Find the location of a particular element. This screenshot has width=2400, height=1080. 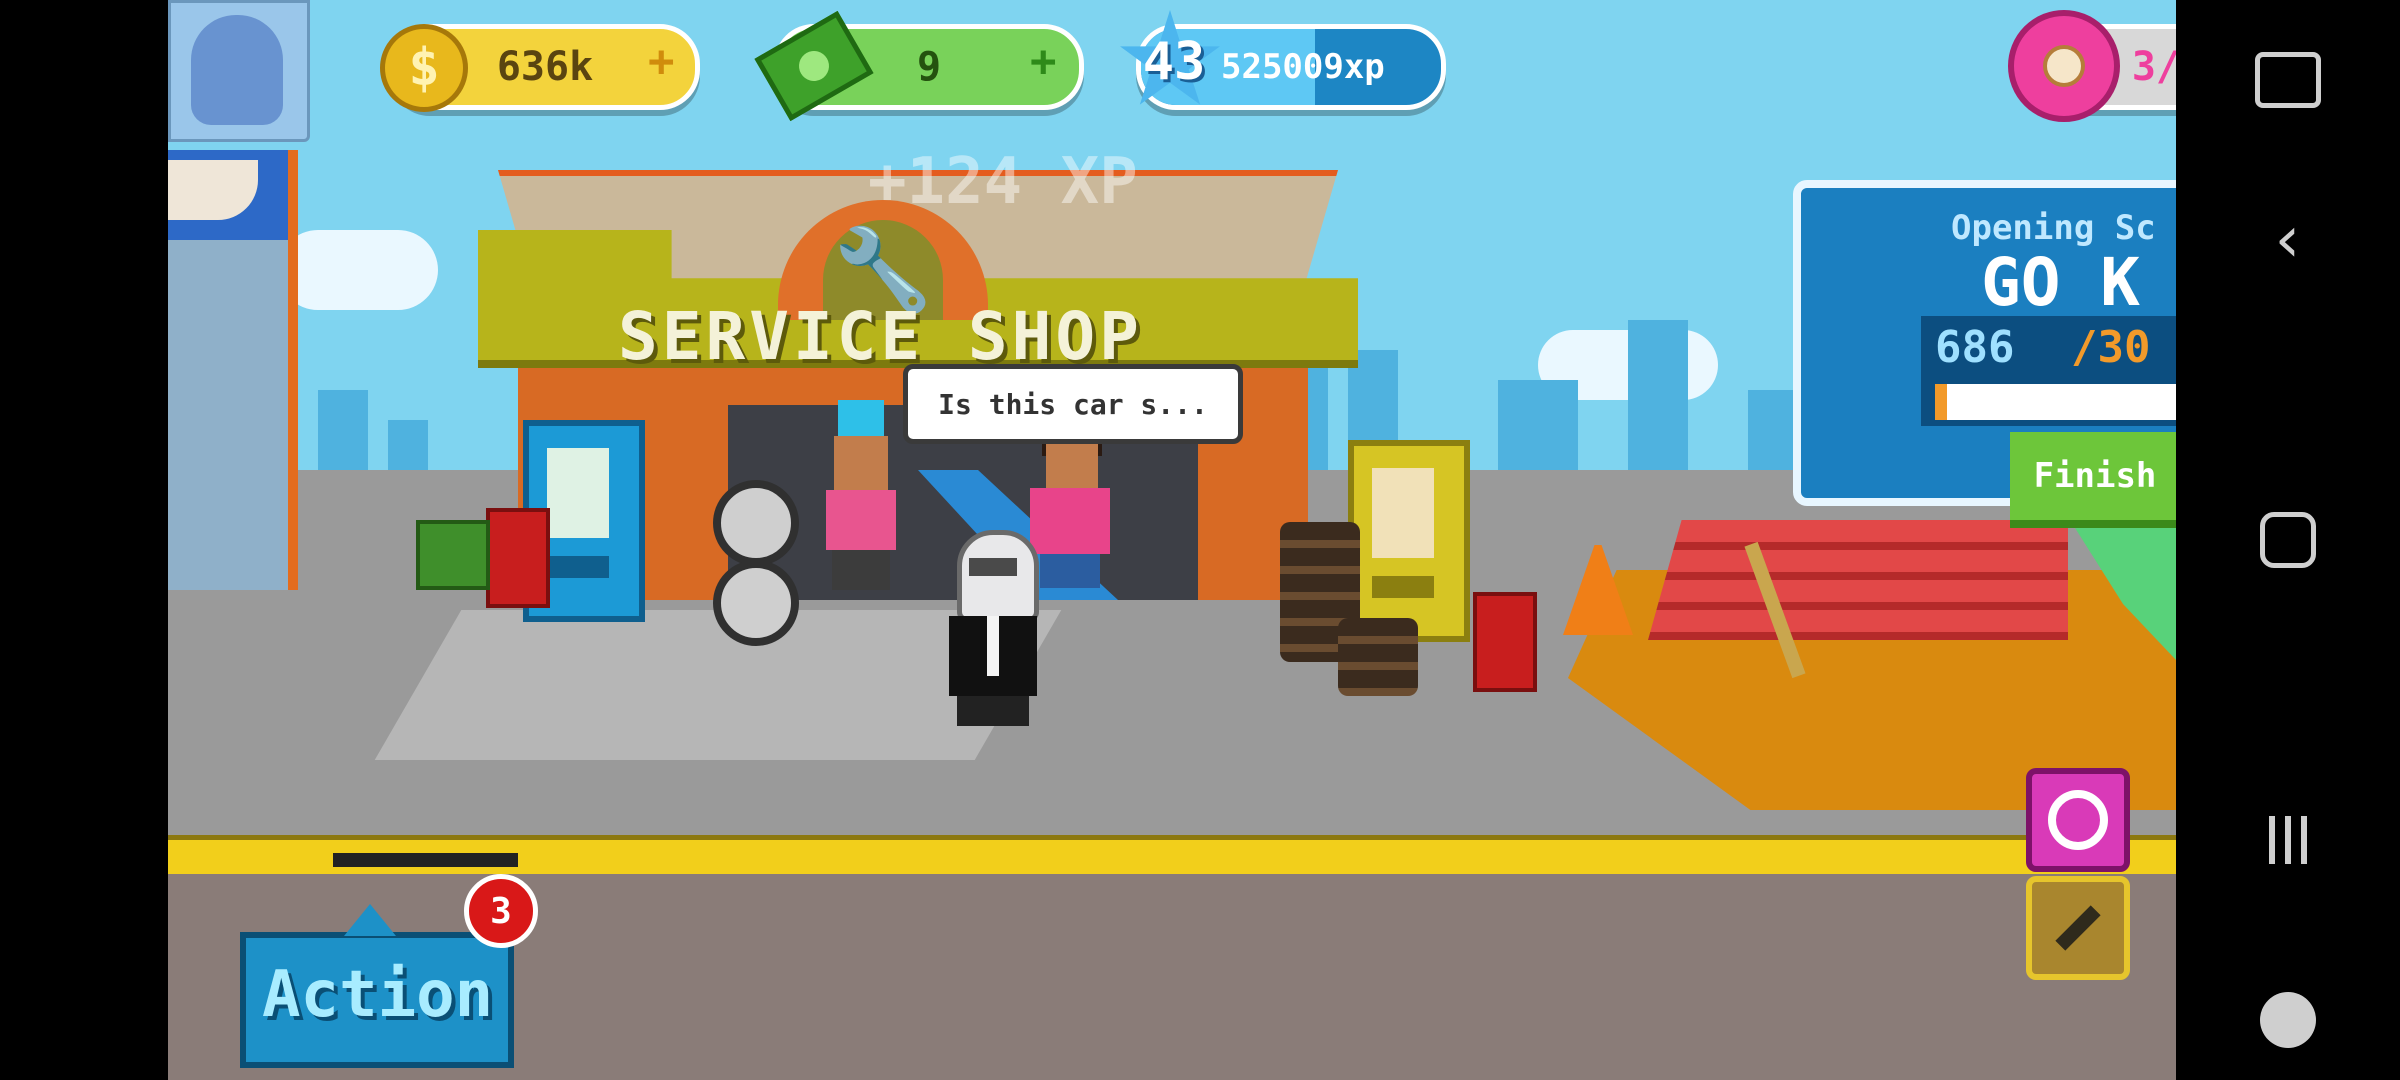

tower-building is located at coordinates (233, 370).